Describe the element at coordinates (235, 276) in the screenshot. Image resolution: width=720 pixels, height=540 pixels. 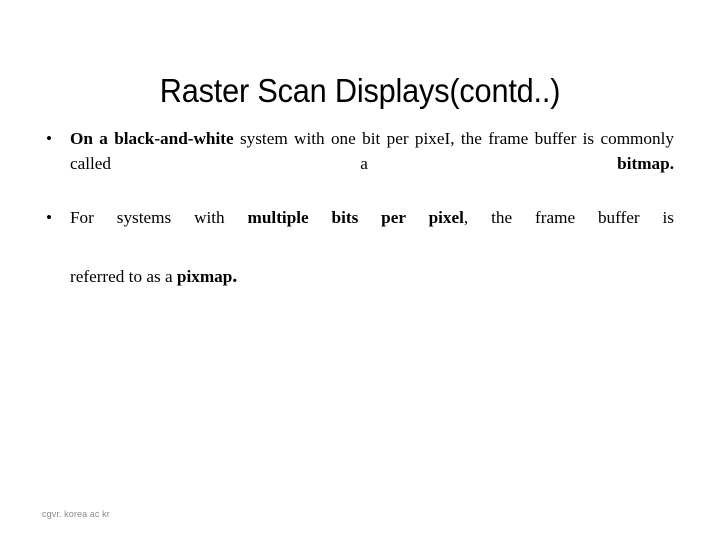
I see `emphasis-pixmap-period: .` at that location.